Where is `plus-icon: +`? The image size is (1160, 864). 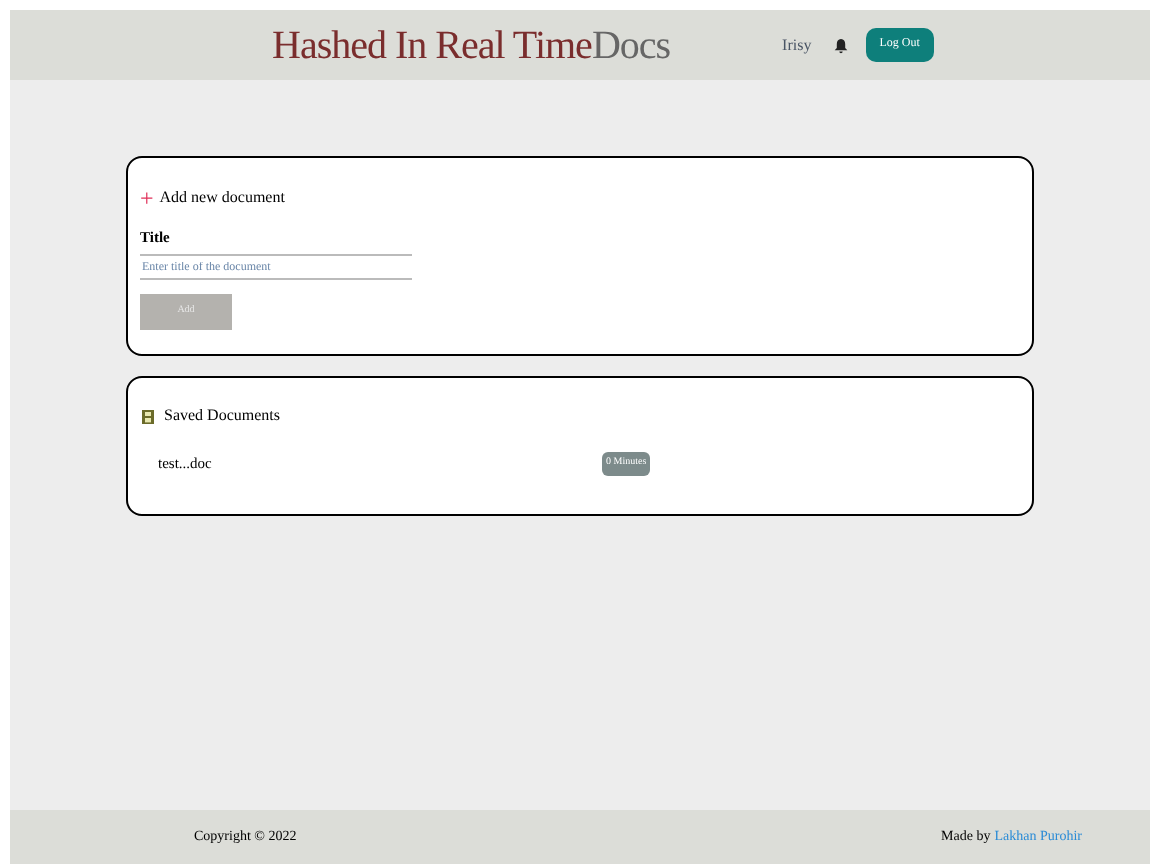
plus-icon: + is located at coordinates (147, 198).